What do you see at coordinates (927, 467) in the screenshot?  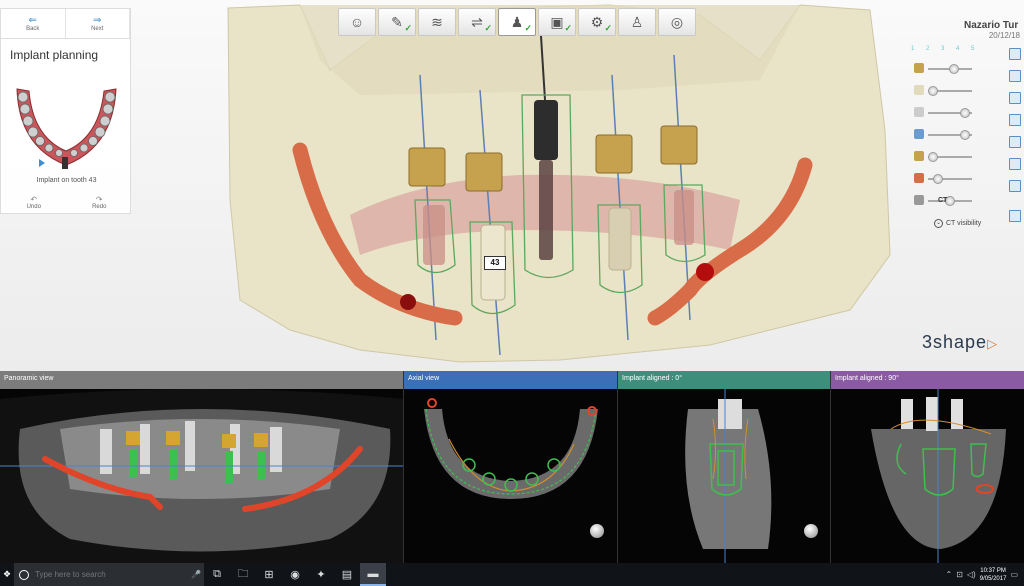 I see `implant-aligned-90-view: Implant aligned : 90°` at bounding box center [927, 467].